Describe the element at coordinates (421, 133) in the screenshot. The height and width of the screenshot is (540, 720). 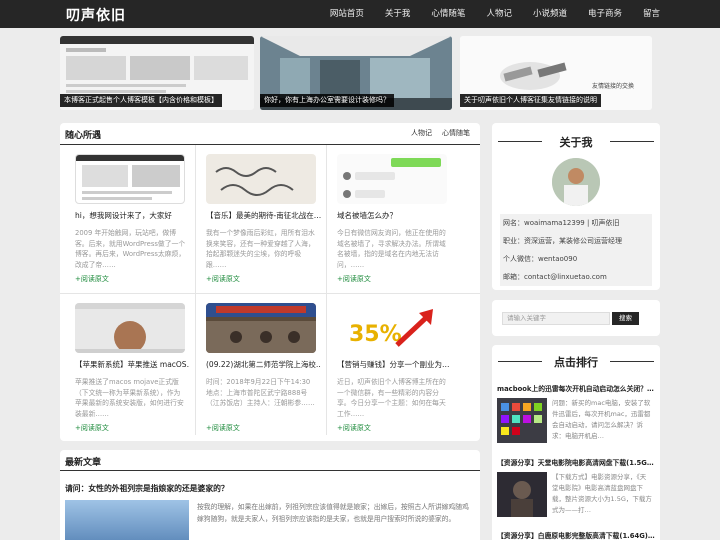
I see `tab-people: 人物记` at that location.